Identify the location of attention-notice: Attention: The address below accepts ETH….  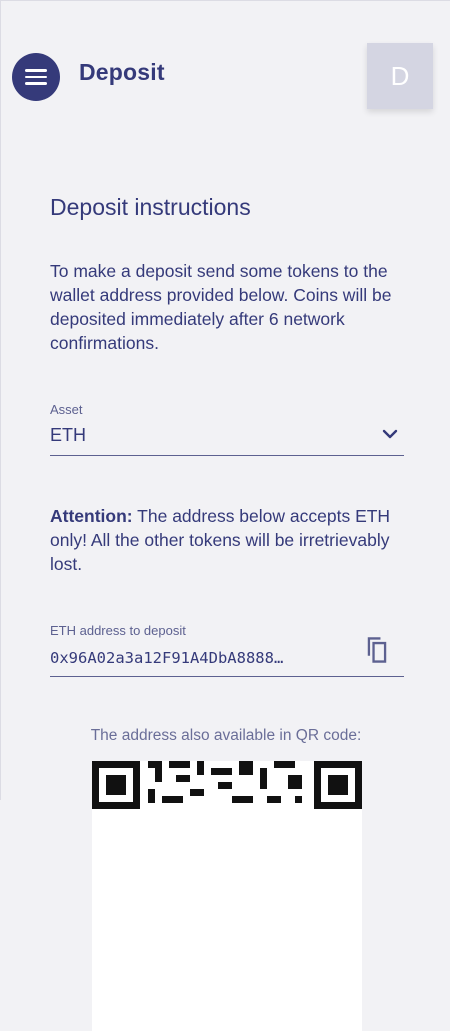
(225, 540).